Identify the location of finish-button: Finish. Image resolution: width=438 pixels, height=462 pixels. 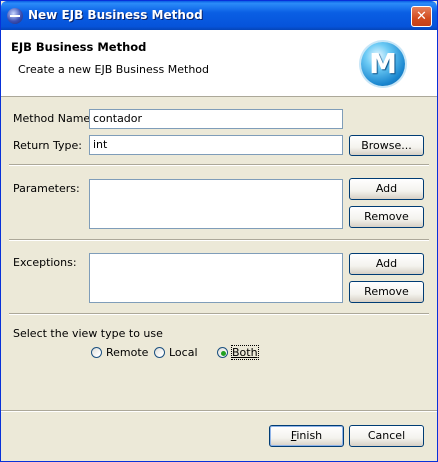
(306, 436).